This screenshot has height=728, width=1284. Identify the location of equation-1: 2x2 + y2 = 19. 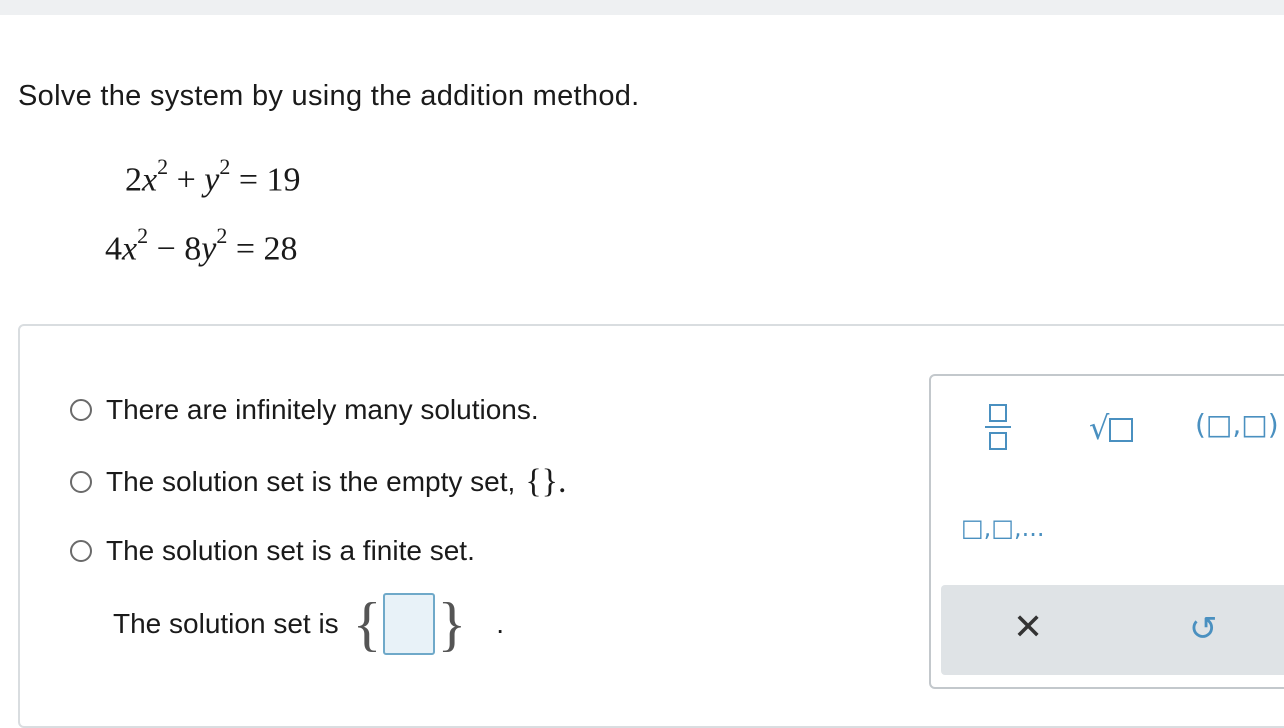
(213, 176).